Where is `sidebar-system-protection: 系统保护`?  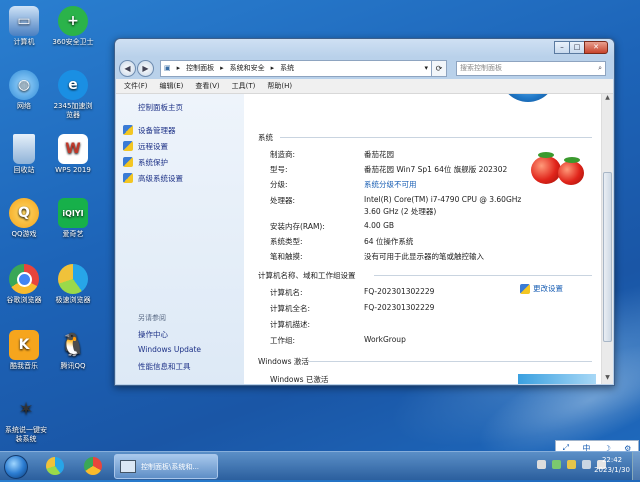 sidebar-system-protection: 系统保护 is located at coordinates (153, 162).